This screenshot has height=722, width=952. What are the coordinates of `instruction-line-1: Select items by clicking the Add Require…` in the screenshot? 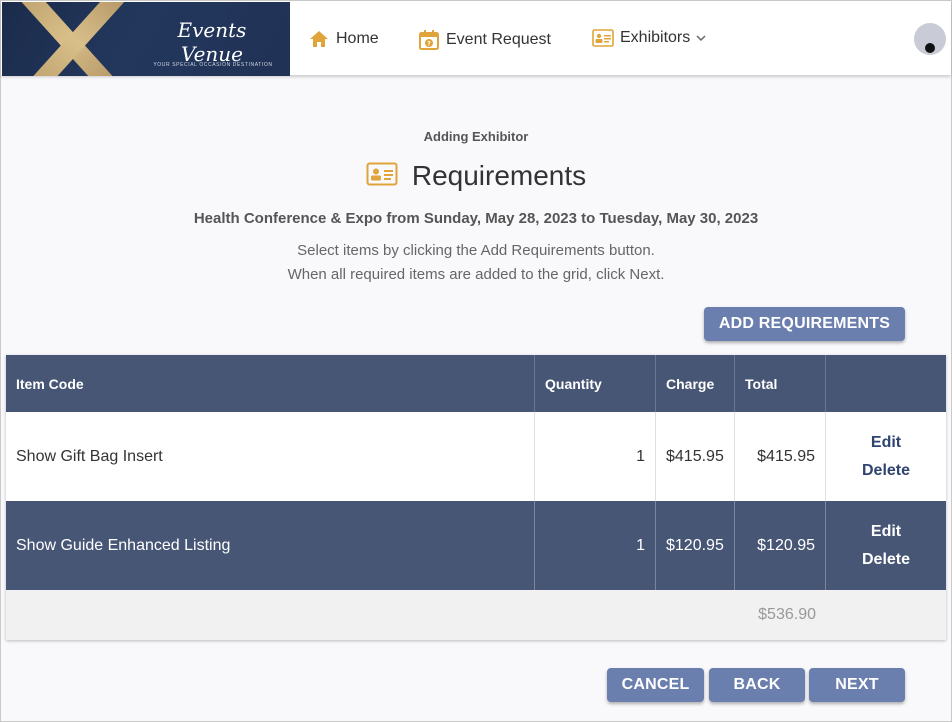 It's located at (476, 250).